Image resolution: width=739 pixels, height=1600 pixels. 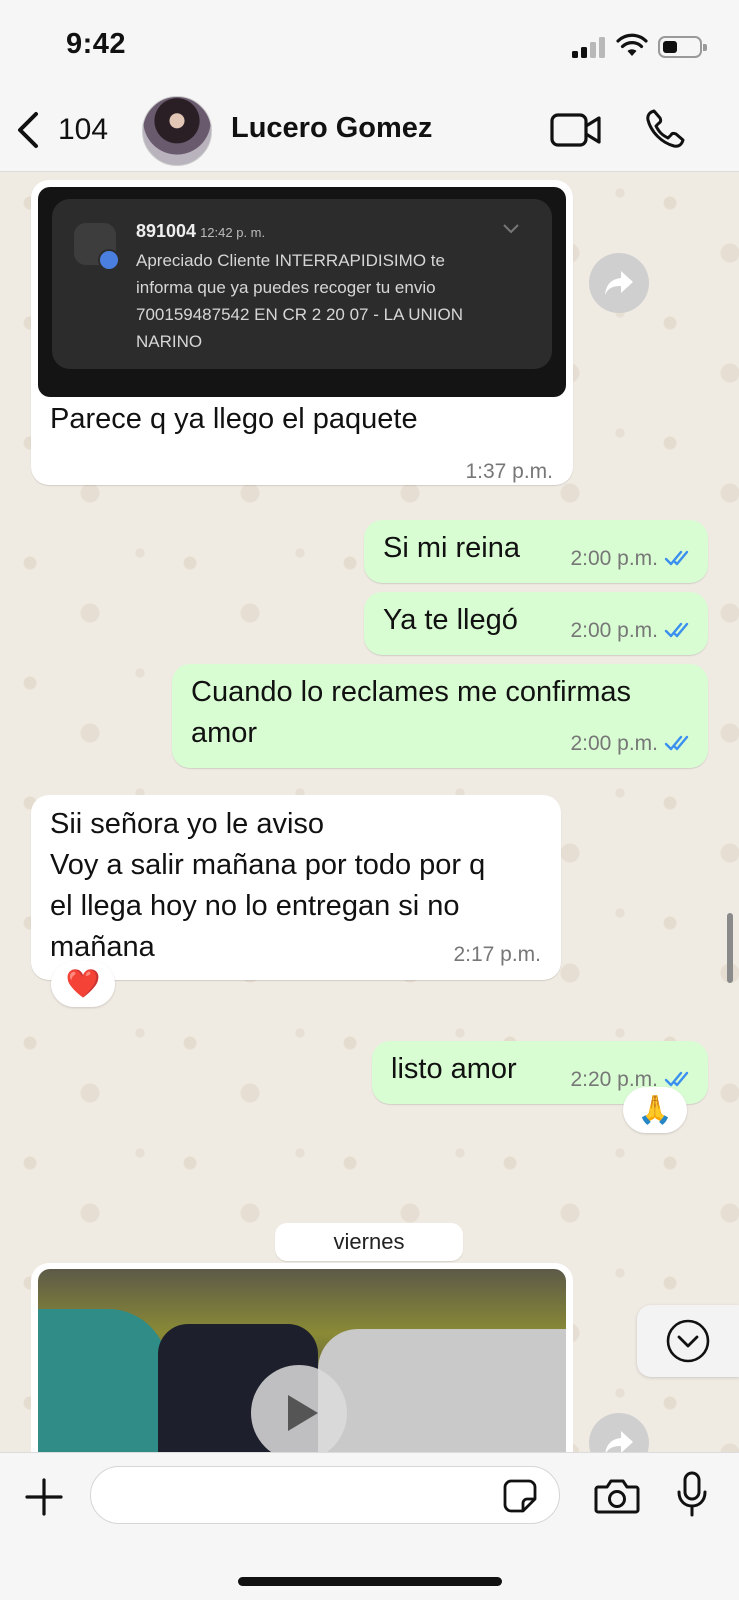 What do you see at coordinates (576, 130) in the screenshot?
I see `video-call-icon` at bounding box center [576, 130].